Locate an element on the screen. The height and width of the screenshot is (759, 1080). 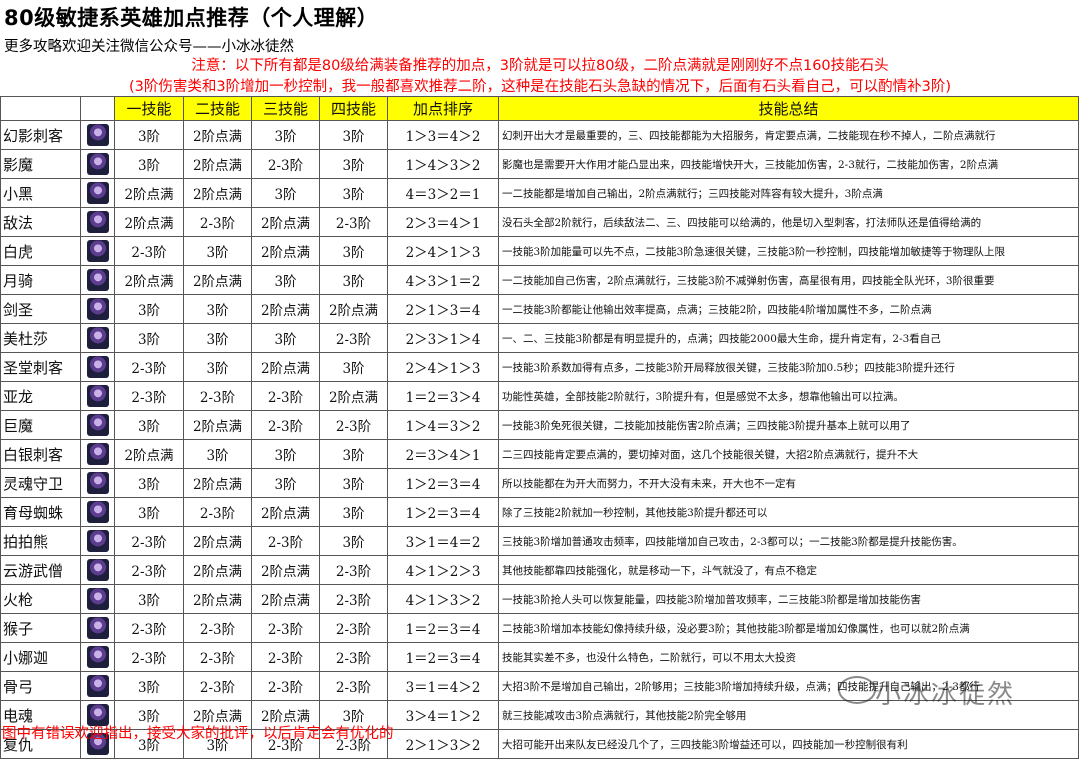
hero-name: 骨弓 is located at coordinates (40, 686).